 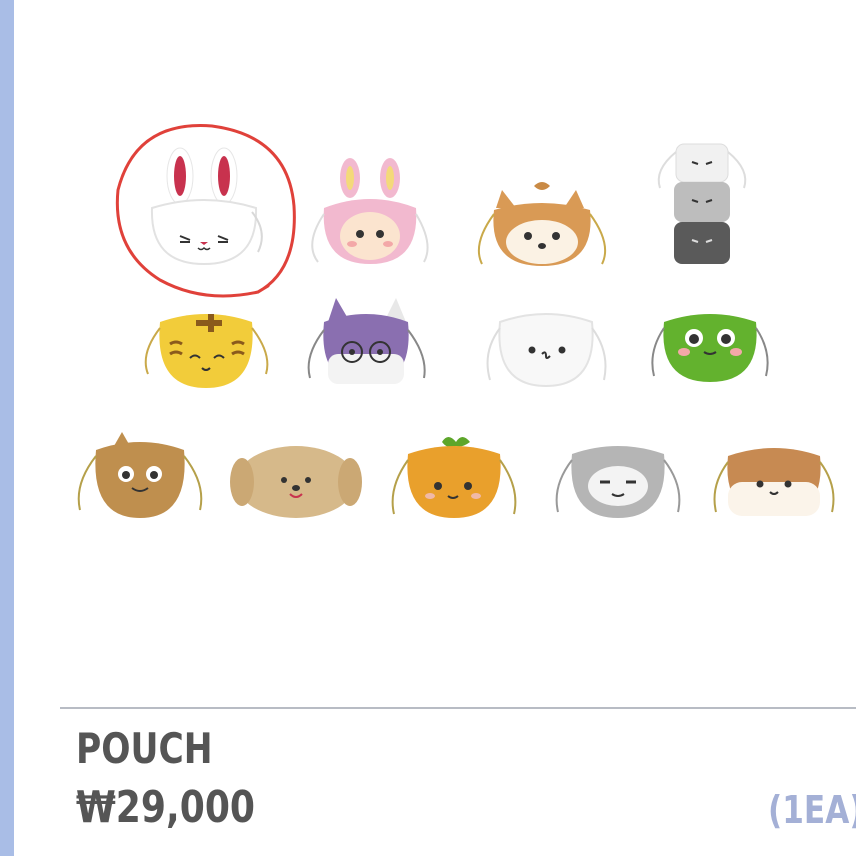 I want to click on orange-pouch-icon, so click(x=455, y=476).